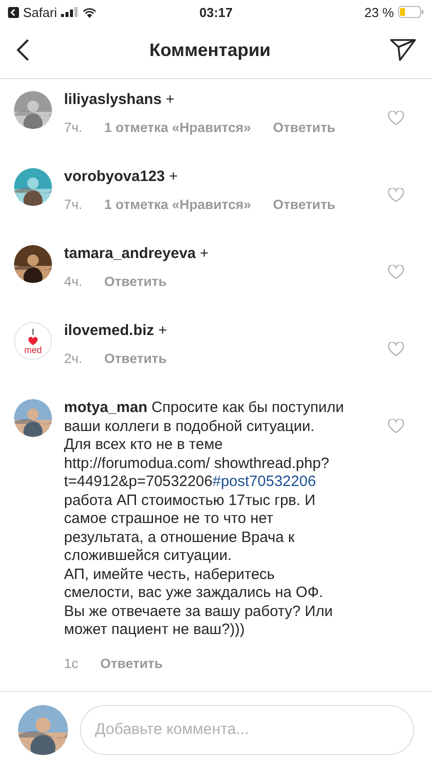 This screenshot has width=432, height=768. Describe the element at coordinates (411, 12) in the screenshot. I see `battery-icon` at that location.